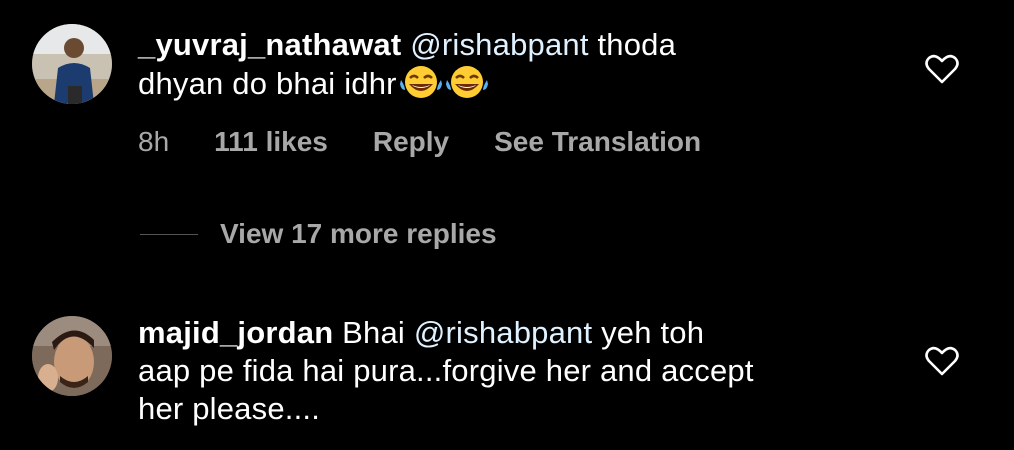  I want to click on timestamp: 8h, so click(154, 141).